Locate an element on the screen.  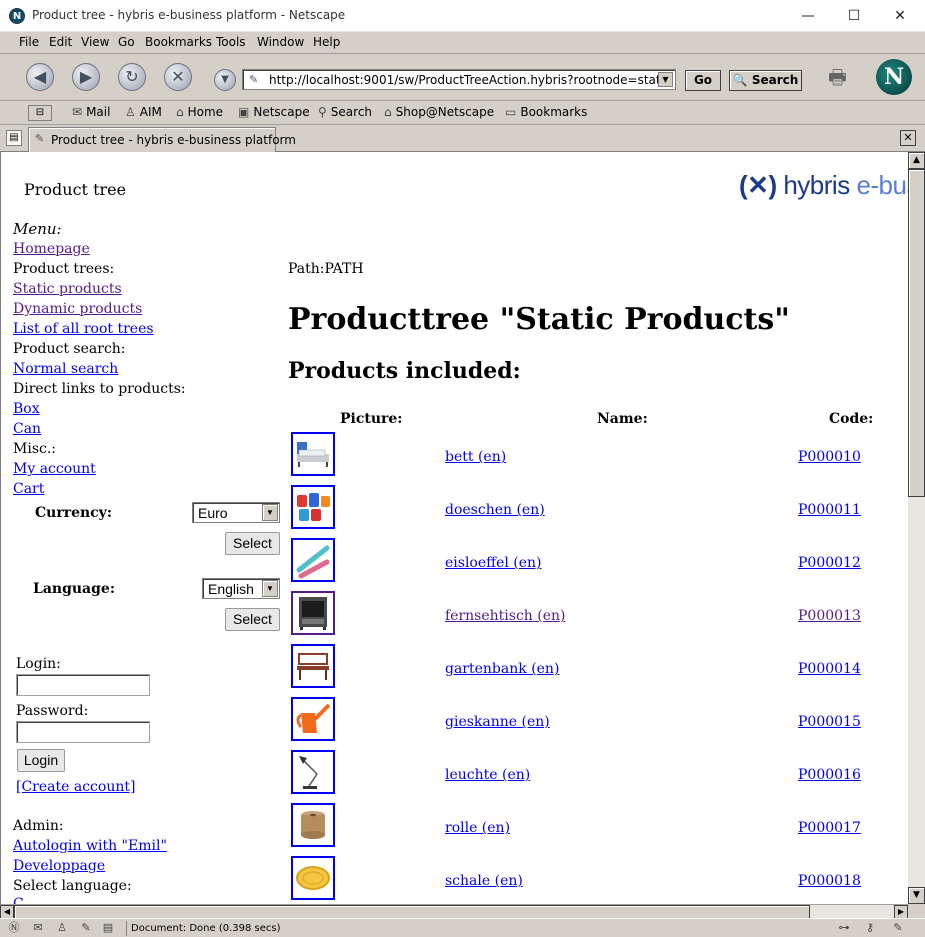
product-code-link: P000015 is located at coordinates (829, 722).